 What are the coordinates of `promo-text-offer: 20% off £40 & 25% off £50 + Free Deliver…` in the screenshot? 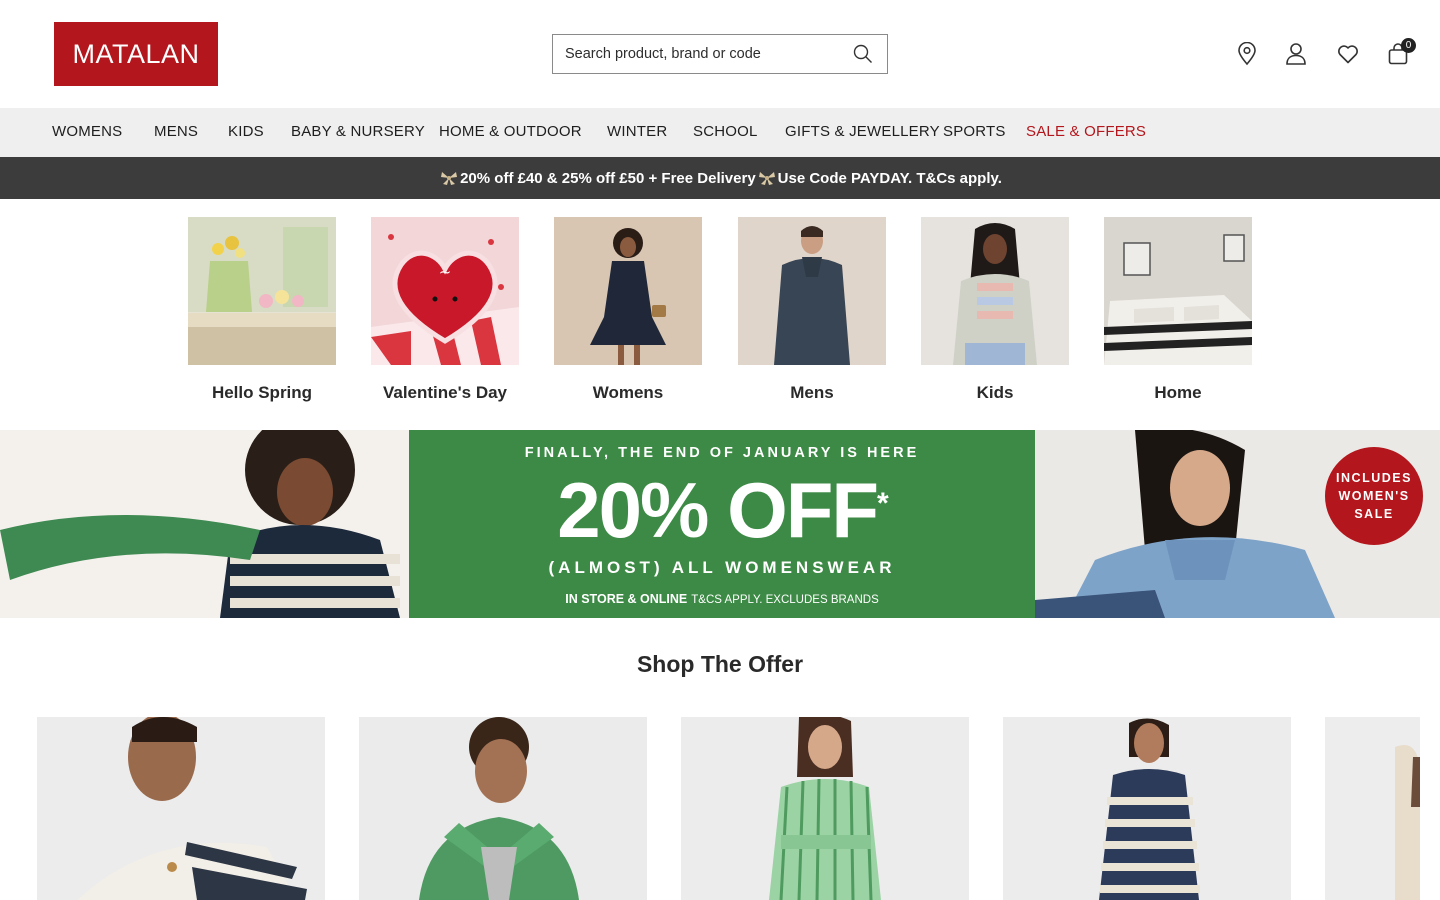 It's located at (608, 178).